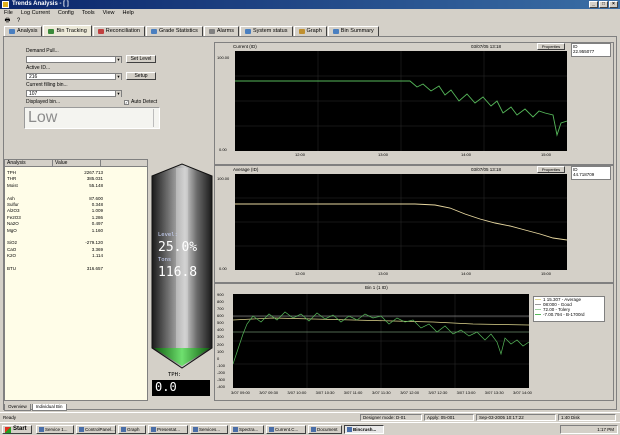  What do you see at coordinates (118, 31) in the screenshot?
I see `tab-reconciliation: Reconciliation` at bounding box center [118, 31].